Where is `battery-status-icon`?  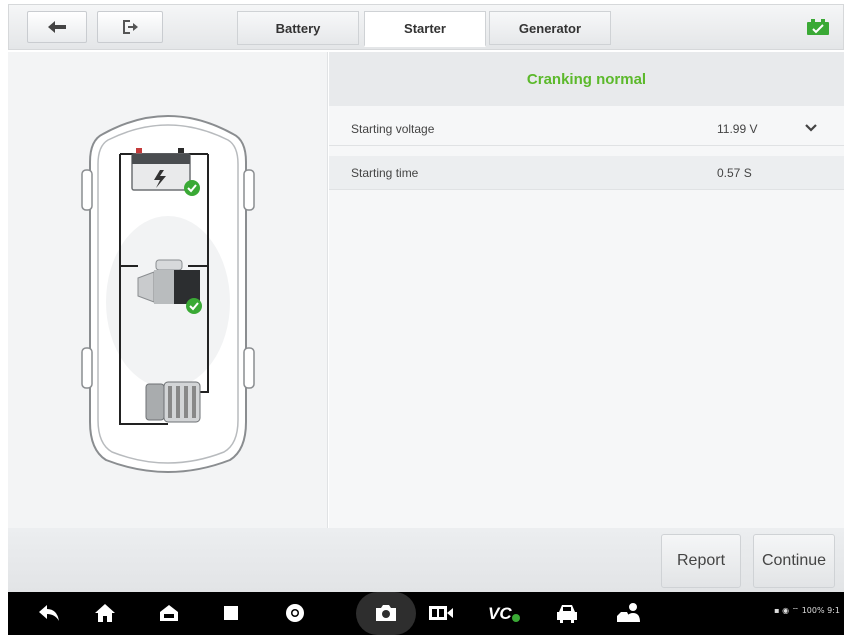
battery-status-icon is located at coordinates (818, 27).